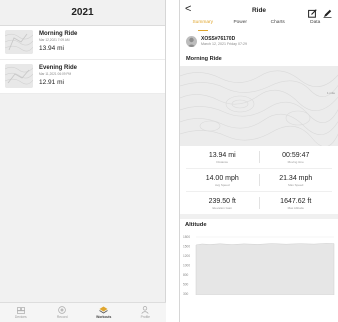  What do you see at coordinates (259, 106) in the screenshot?
I see `route-map: 1 mile` at bounding box center [259, 106].